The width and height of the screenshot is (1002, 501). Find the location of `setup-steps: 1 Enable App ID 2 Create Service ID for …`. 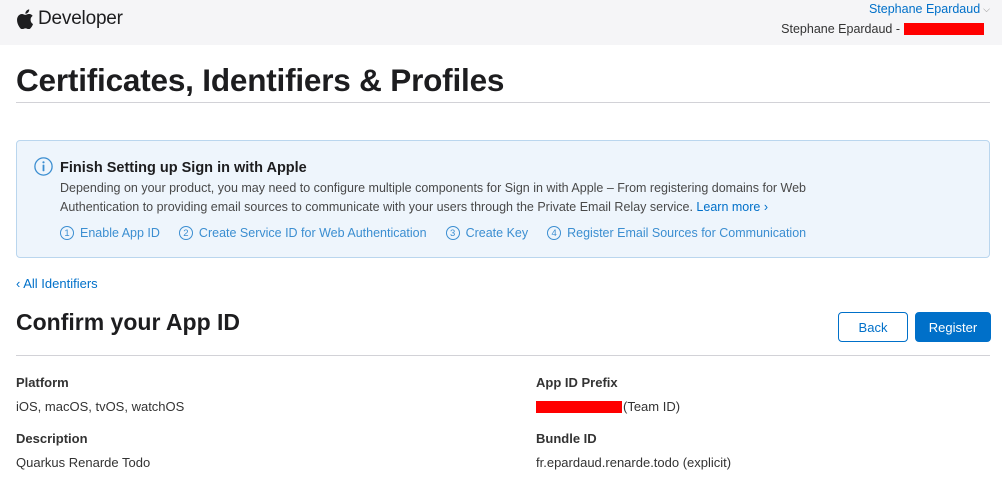

setup-steps: 1 Enable App ID 2 Create Service ID for … is located at coordinates (442, 233).